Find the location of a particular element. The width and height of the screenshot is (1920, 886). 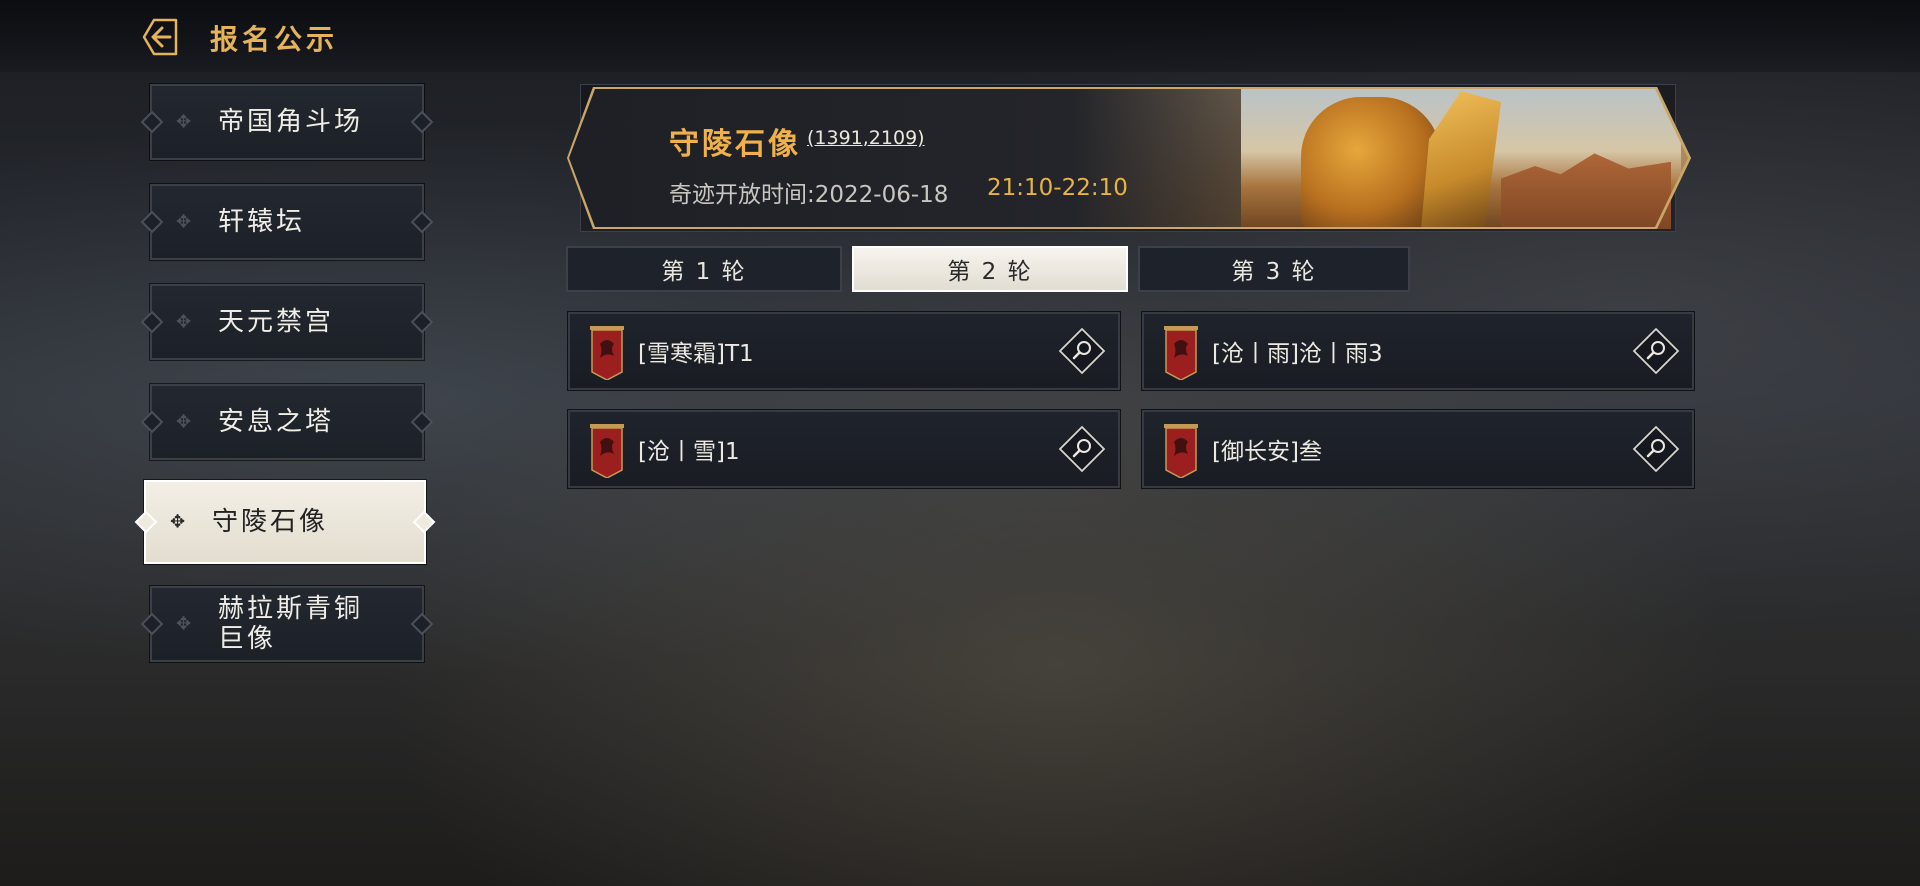

tab-label: 第 2 轮 is located at coordinates (990, 272).